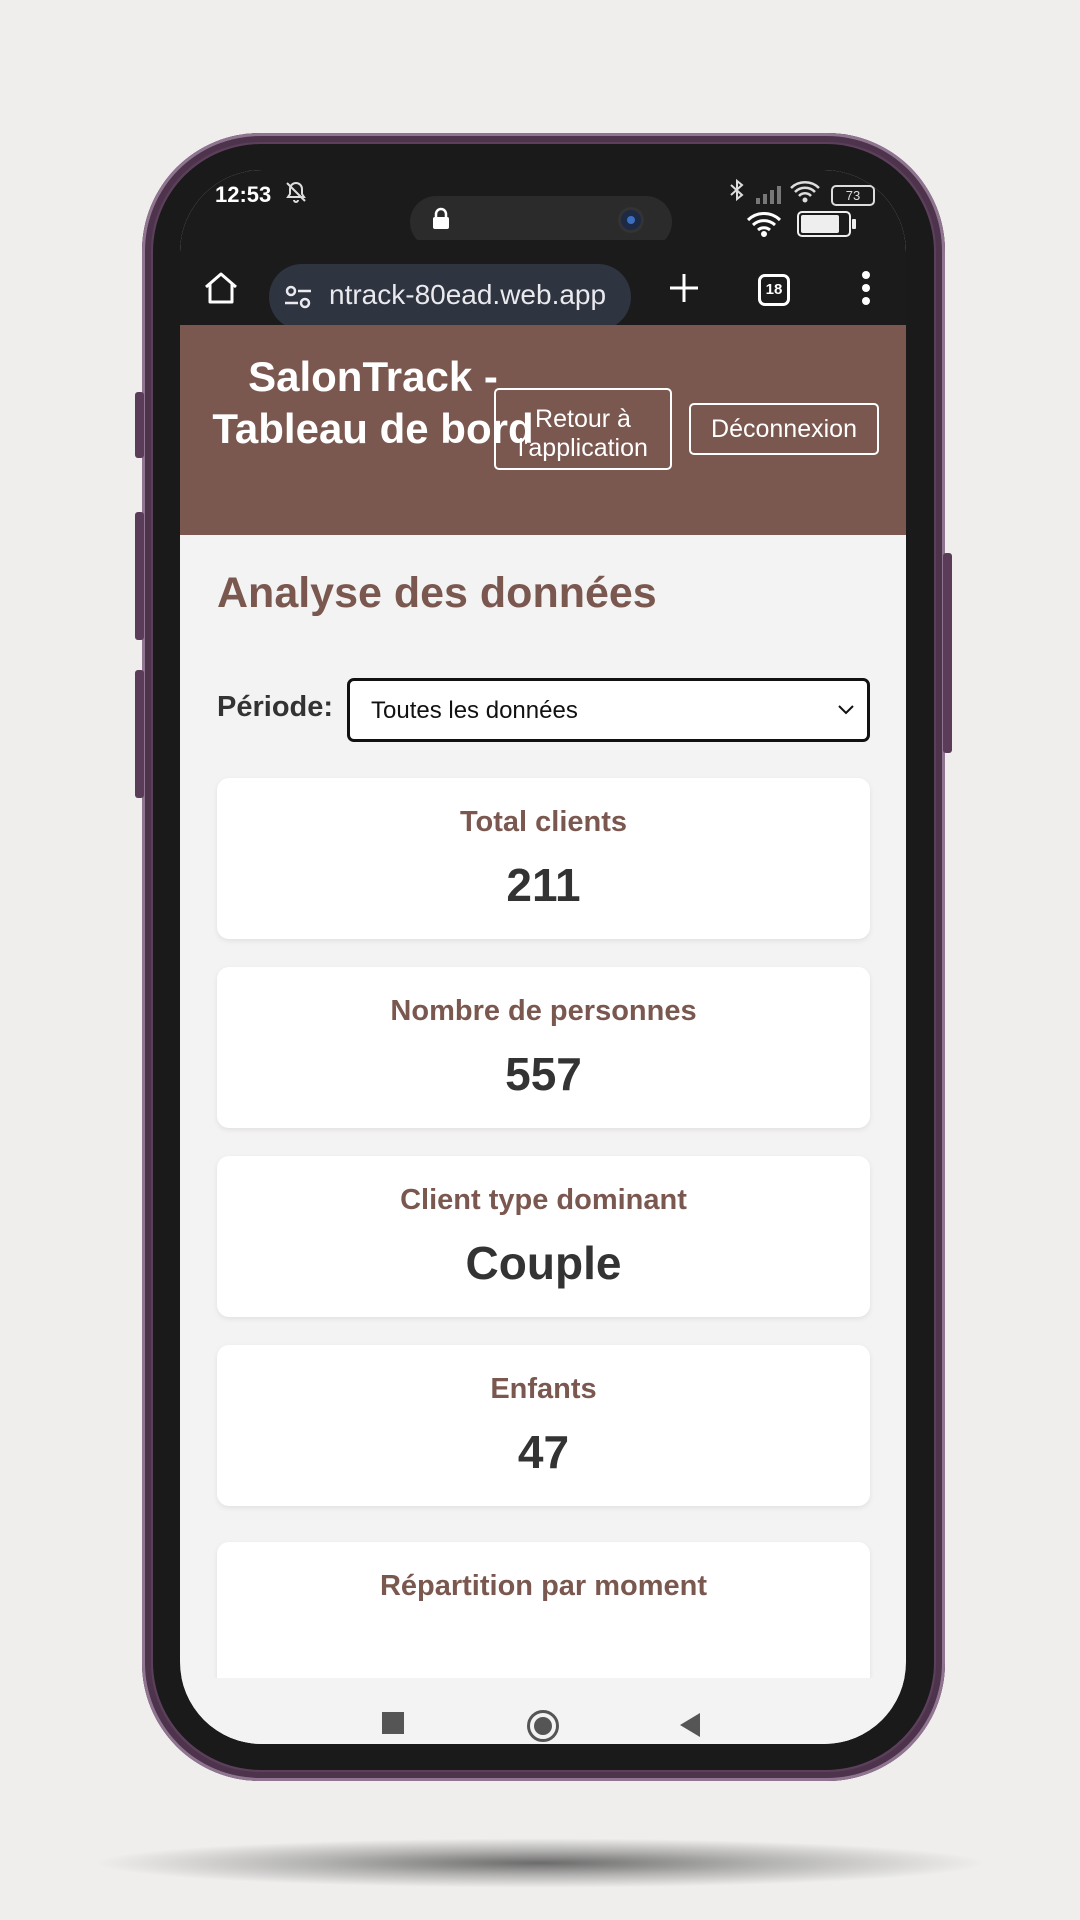 The width and height of the screenshot is (1080, 1920). Describe the element at coordinates (774, 290) in the screenshot. I see `tabs-icon: 18` at that location.